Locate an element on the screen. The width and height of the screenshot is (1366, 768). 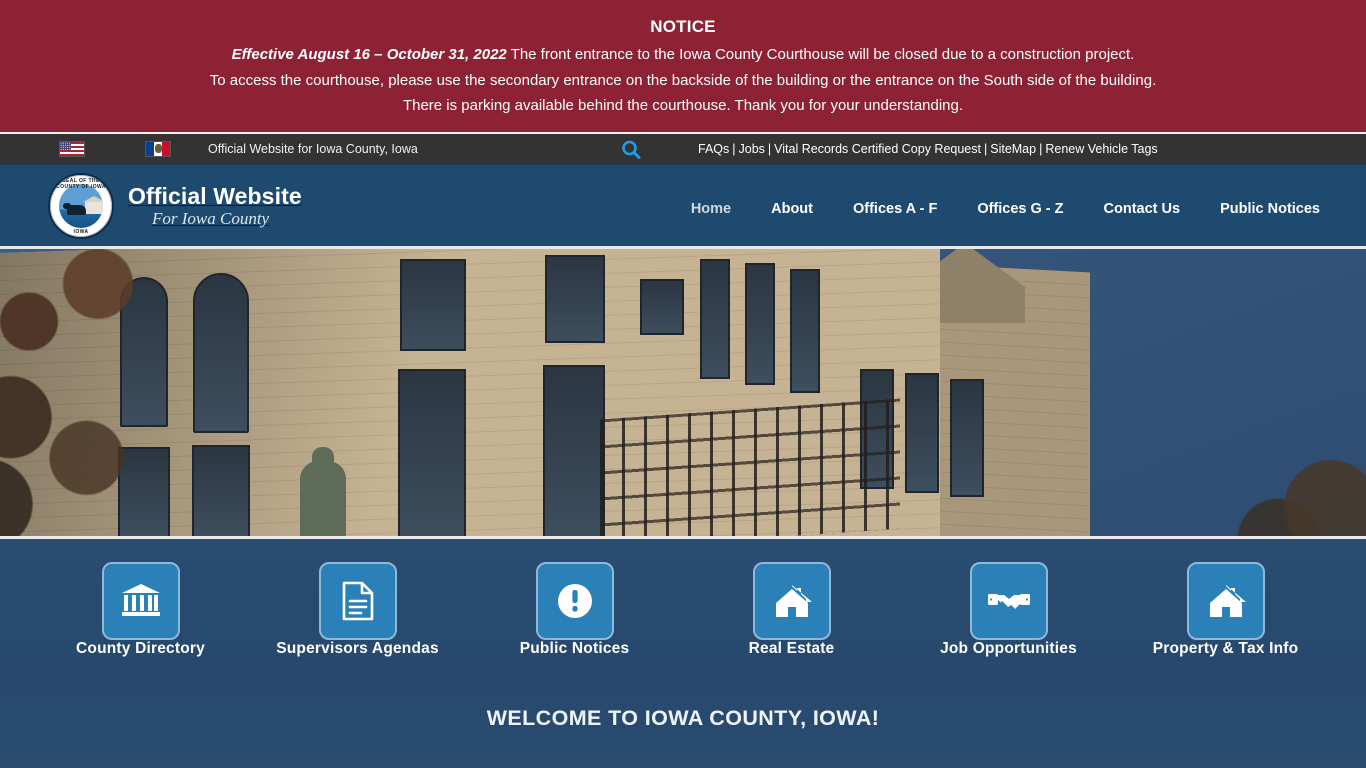
utility-link-sitemap: SiteMap is located at coordinates (1013, 149).